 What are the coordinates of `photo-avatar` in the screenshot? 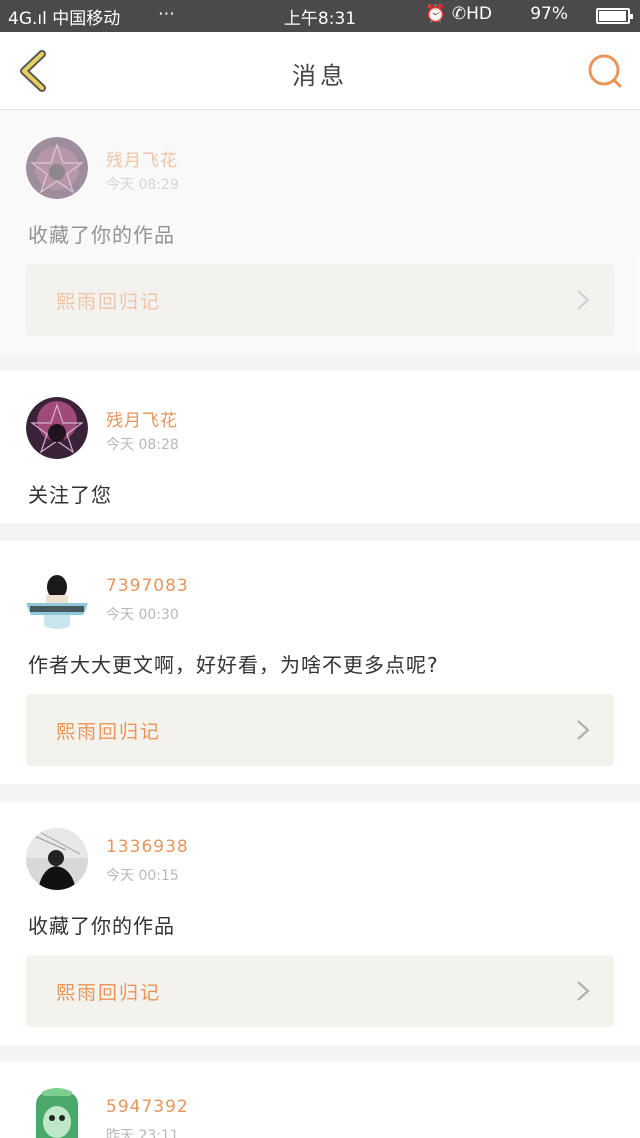 It's located at (57, 859).